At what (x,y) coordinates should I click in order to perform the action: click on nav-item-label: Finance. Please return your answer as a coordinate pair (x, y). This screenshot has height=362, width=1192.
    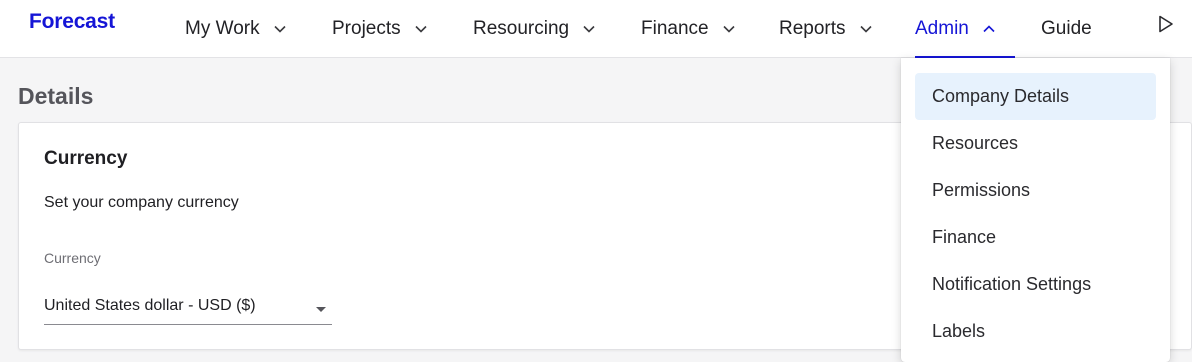
    Looking at the image, I should click on (675, 28).